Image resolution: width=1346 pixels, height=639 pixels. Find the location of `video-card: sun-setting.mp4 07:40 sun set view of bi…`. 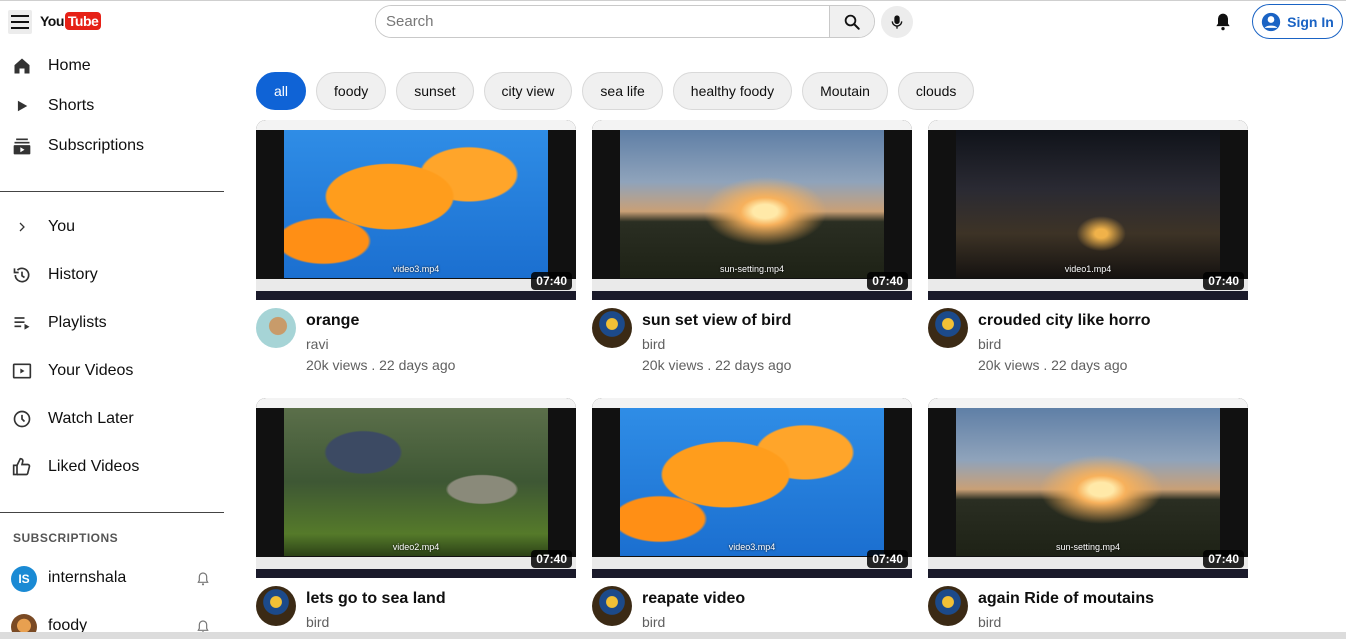

video-card: sun-setting.mp4 07:40 sun set view of bi… is located at coordinates (752, 246).